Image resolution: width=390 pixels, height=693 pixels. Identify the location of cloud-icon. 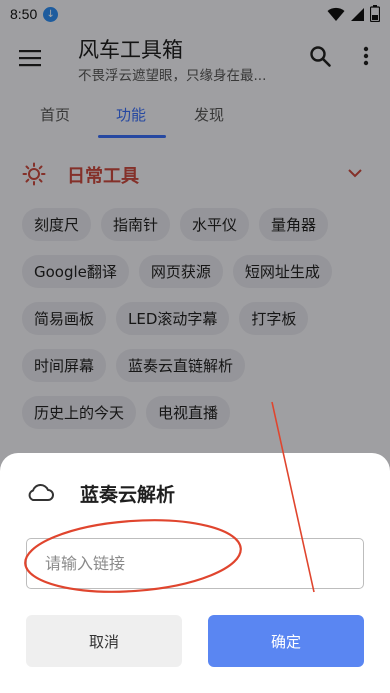
(41, 492).